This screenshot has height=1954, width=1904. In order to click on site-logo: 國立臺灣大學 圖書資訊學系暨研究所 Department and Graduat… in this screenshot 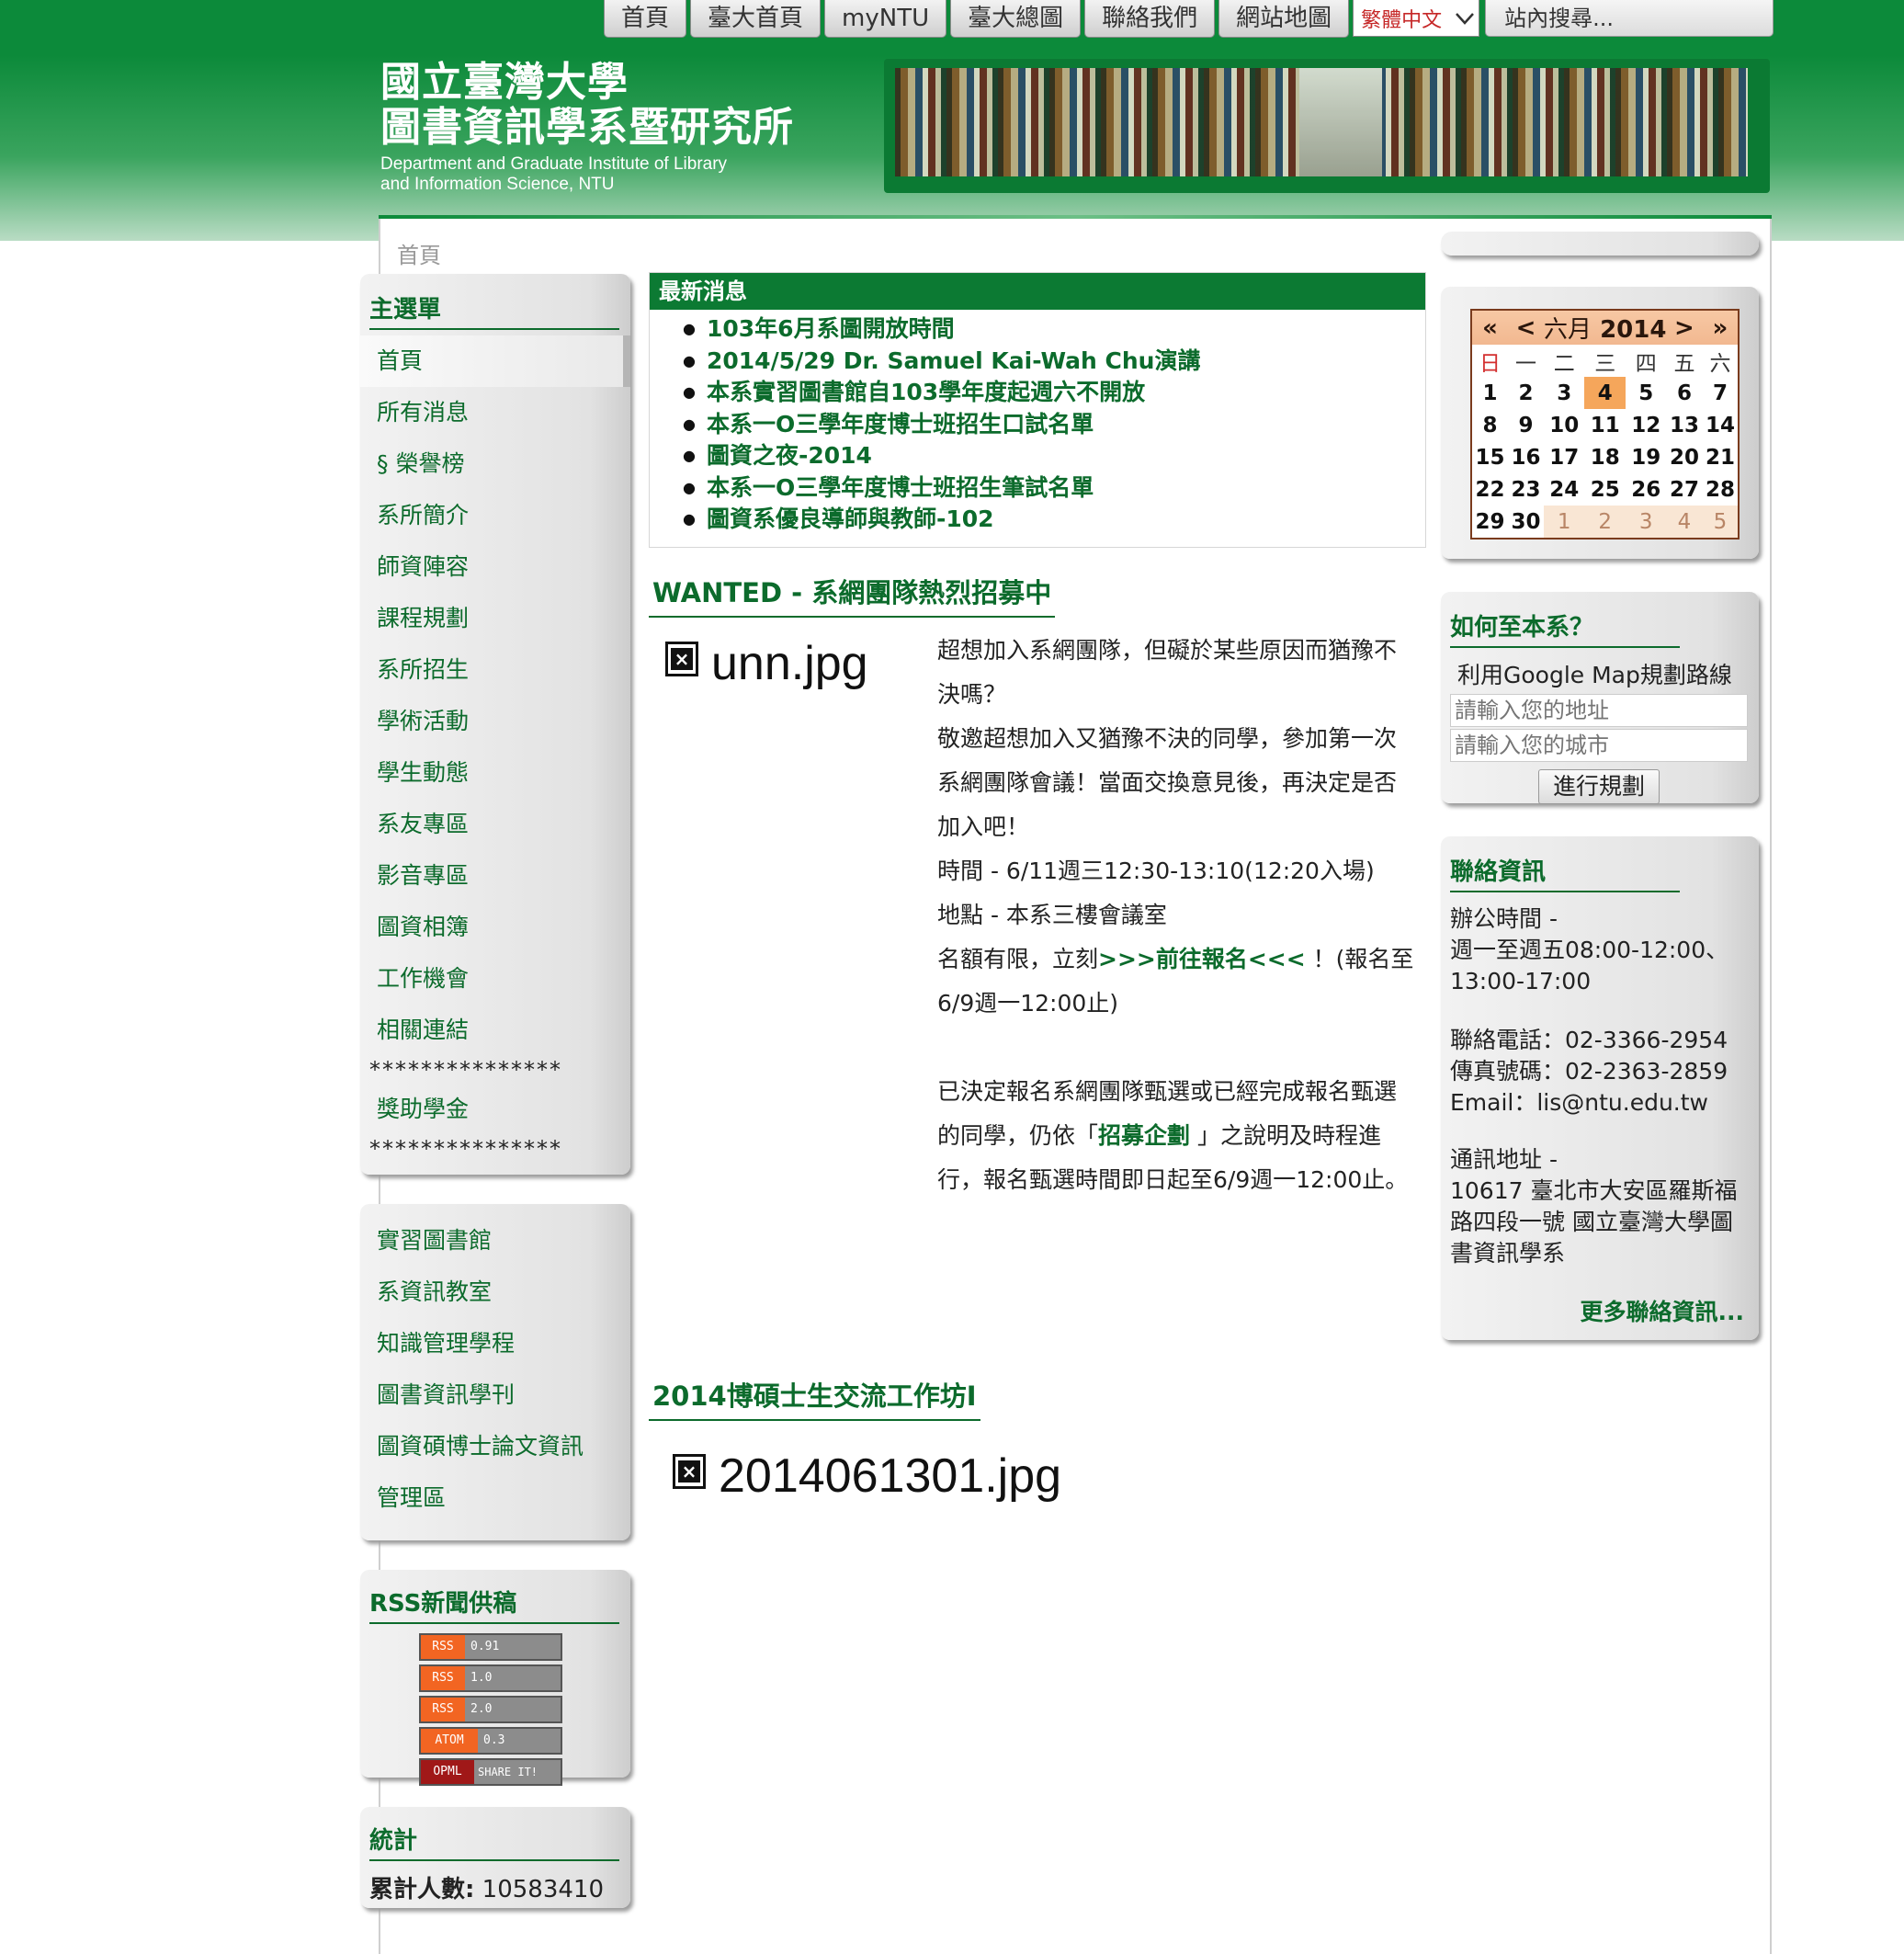, I will do `click(587, 128)`.